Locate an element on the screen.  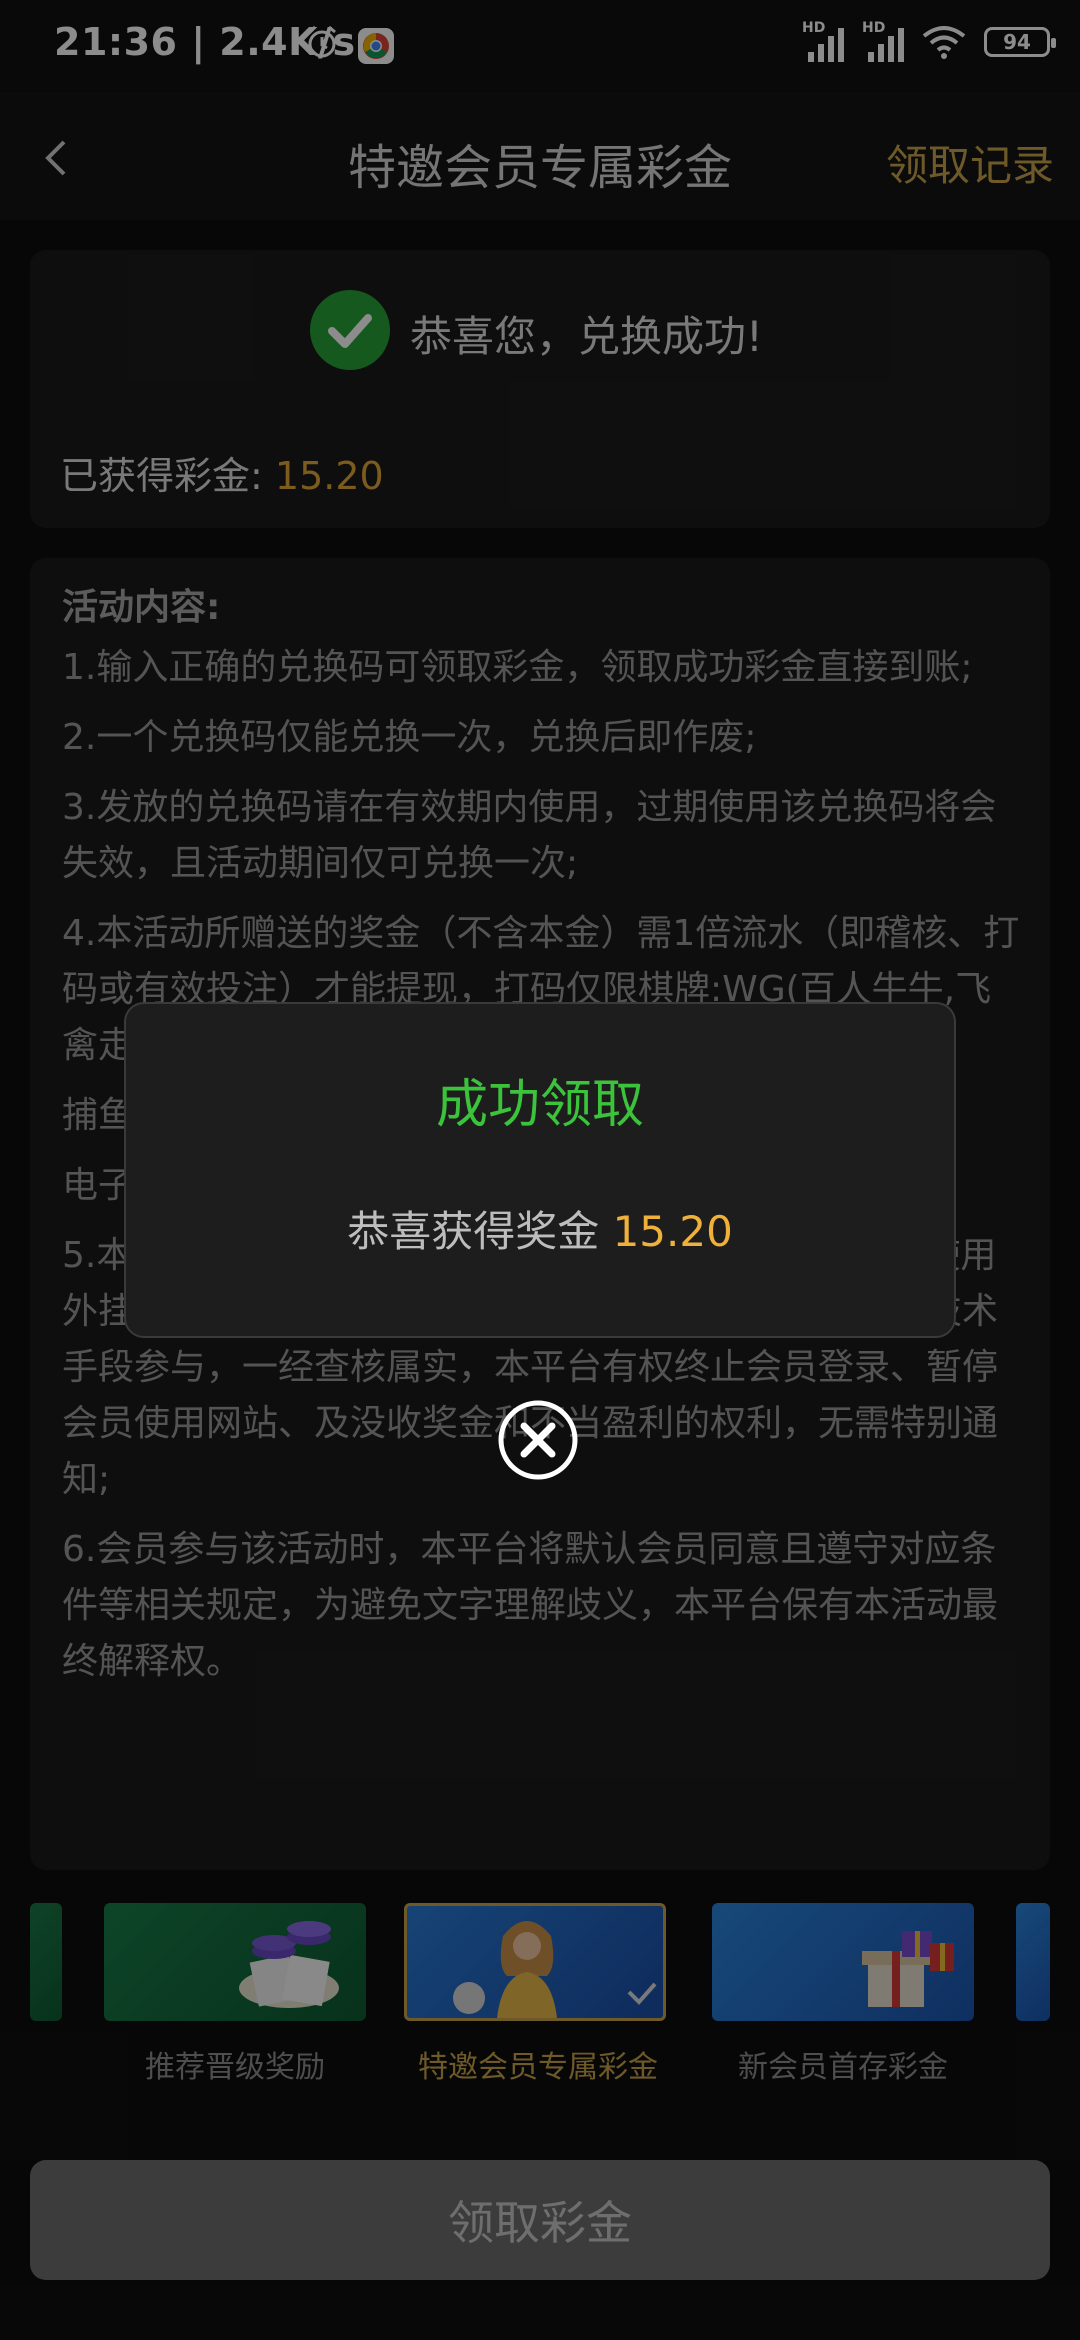
close-icon is located at coordinates (538, 1440).